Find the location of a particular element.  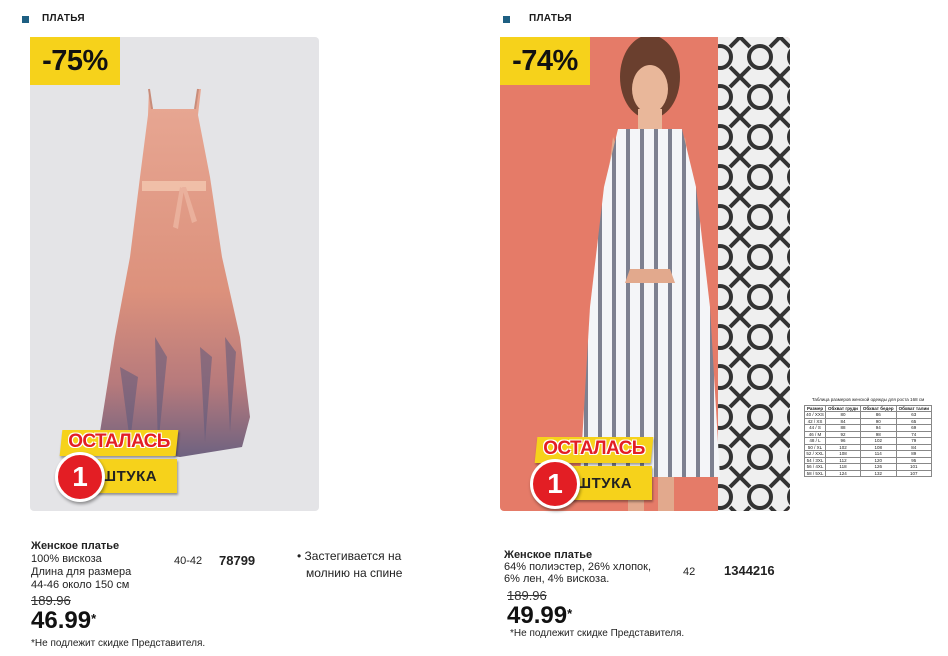

product-sizes-left: 40-42 is located at coordinates (188, 561).